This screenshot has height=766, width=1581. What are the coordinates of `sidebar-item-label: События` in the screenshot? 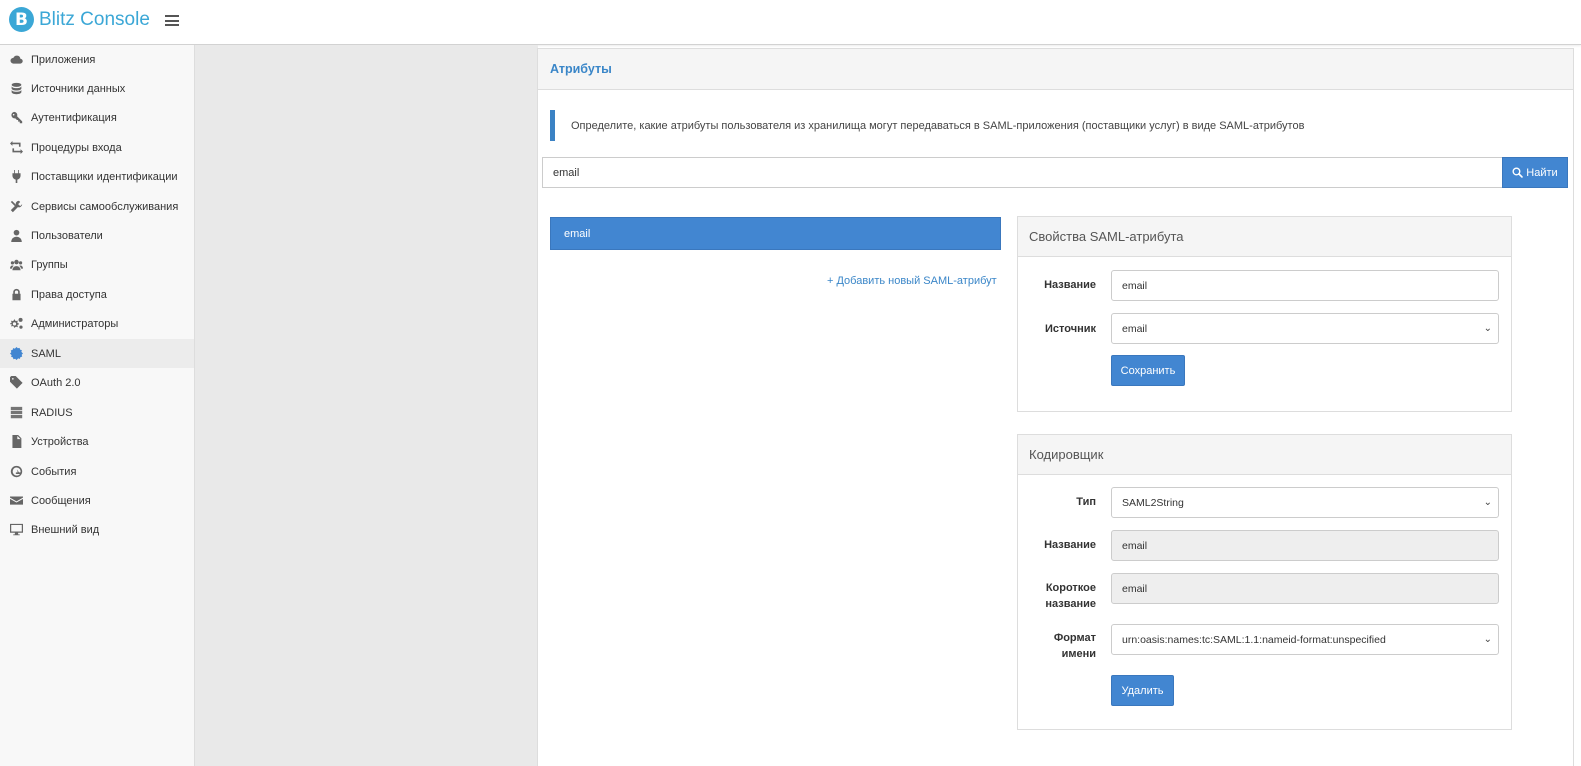 It's located at (54, 471).